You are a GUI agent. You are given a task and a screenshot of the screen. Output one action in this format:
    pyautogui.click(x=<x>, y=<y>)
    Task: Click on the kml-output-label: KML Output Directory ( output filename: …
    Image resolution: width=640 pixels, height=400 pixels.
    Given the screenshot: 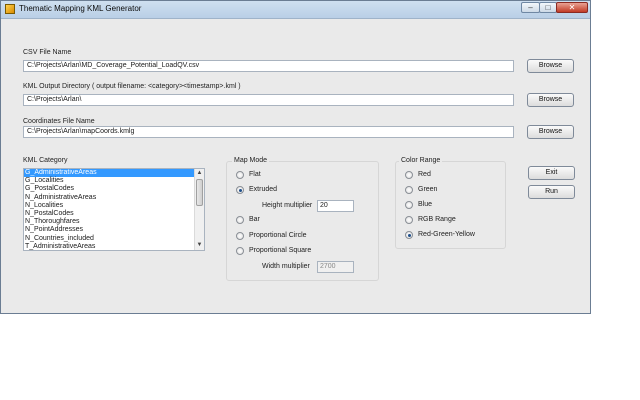 What is the action you would take?
    pyautogui.click(x=132, y=86)
    